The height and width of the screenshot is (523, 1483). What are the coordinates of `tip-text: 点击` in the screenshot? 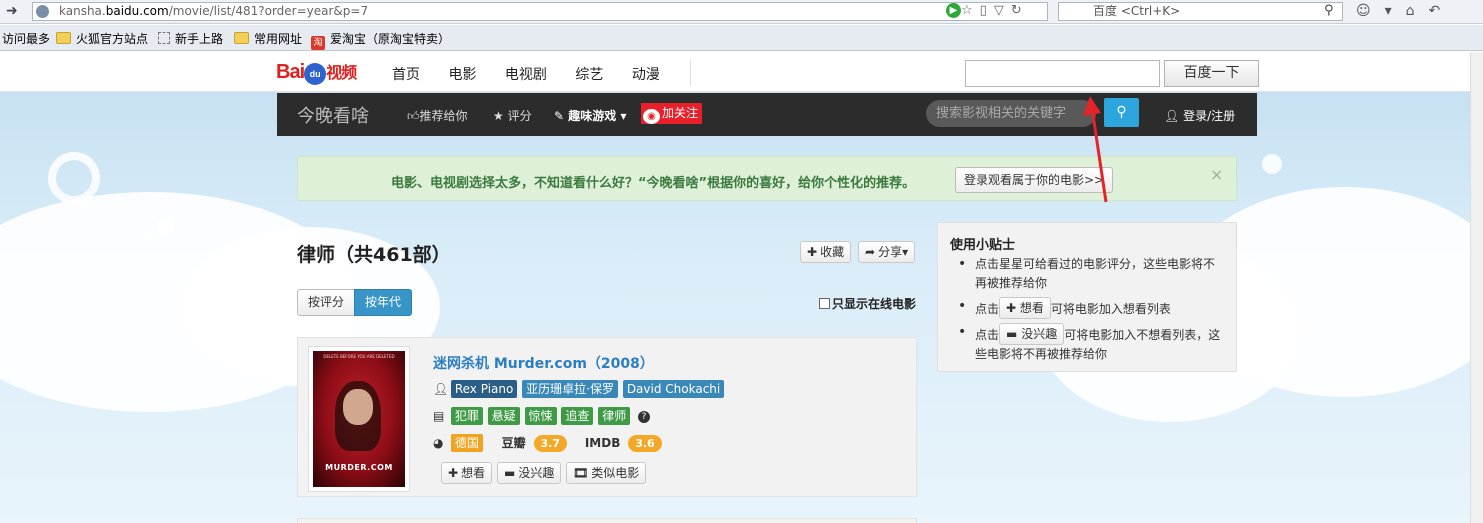 It's located at (987, 335).